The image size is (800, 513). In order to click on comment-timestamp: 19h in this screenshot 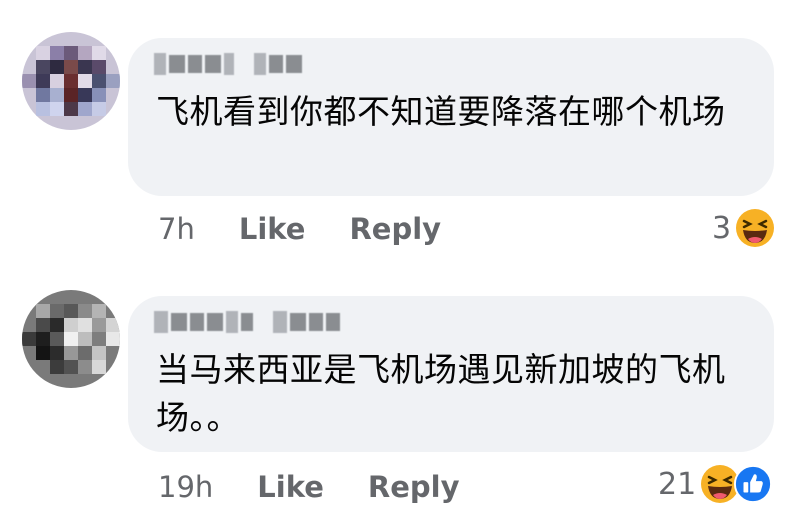, I will do `click(185, 487)`.